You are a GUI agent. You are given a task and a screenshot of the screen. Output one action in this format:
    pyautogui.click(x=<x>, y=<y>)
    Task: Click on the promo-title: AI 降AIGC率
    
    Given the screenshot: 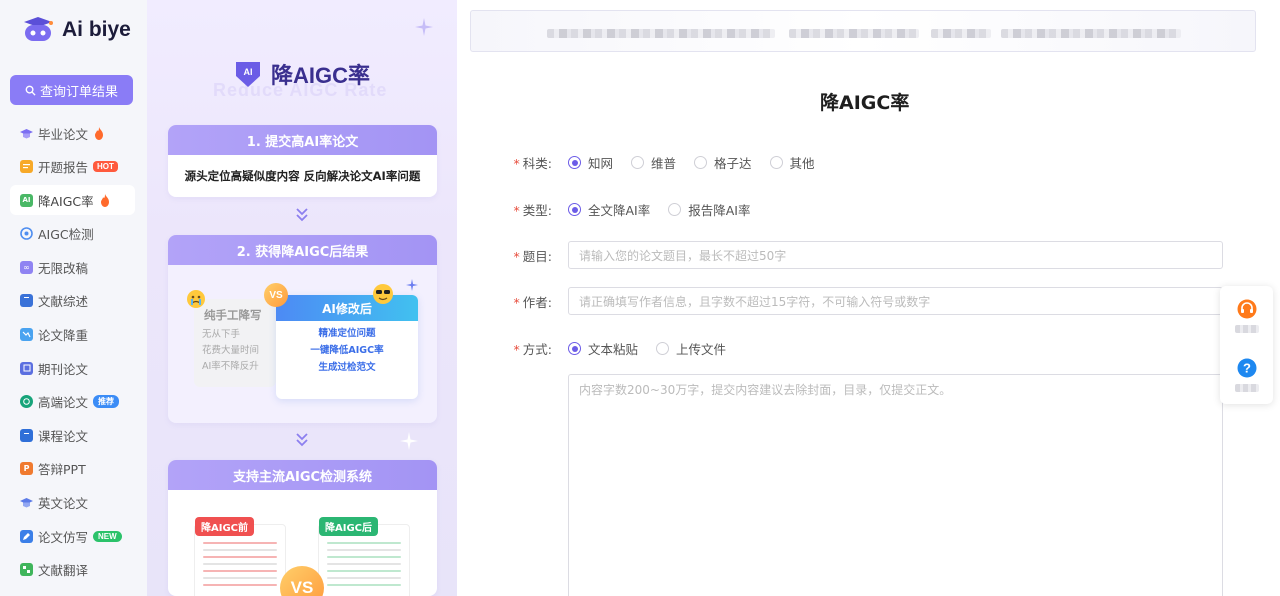 What is the action you would take?
    pyautogui.click(x=301, y=74)
    